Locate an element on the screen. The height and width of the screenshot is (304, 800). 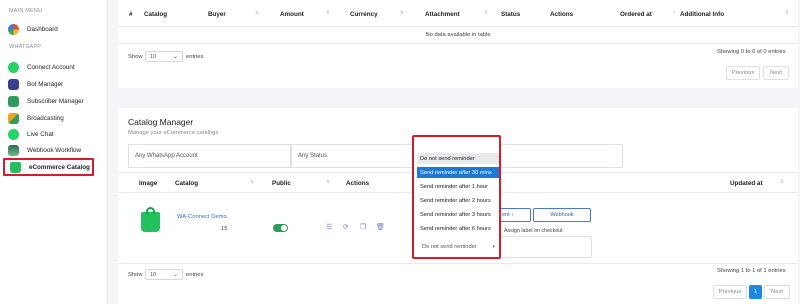
payment-button: ent › is located at coordinates (515, 215).